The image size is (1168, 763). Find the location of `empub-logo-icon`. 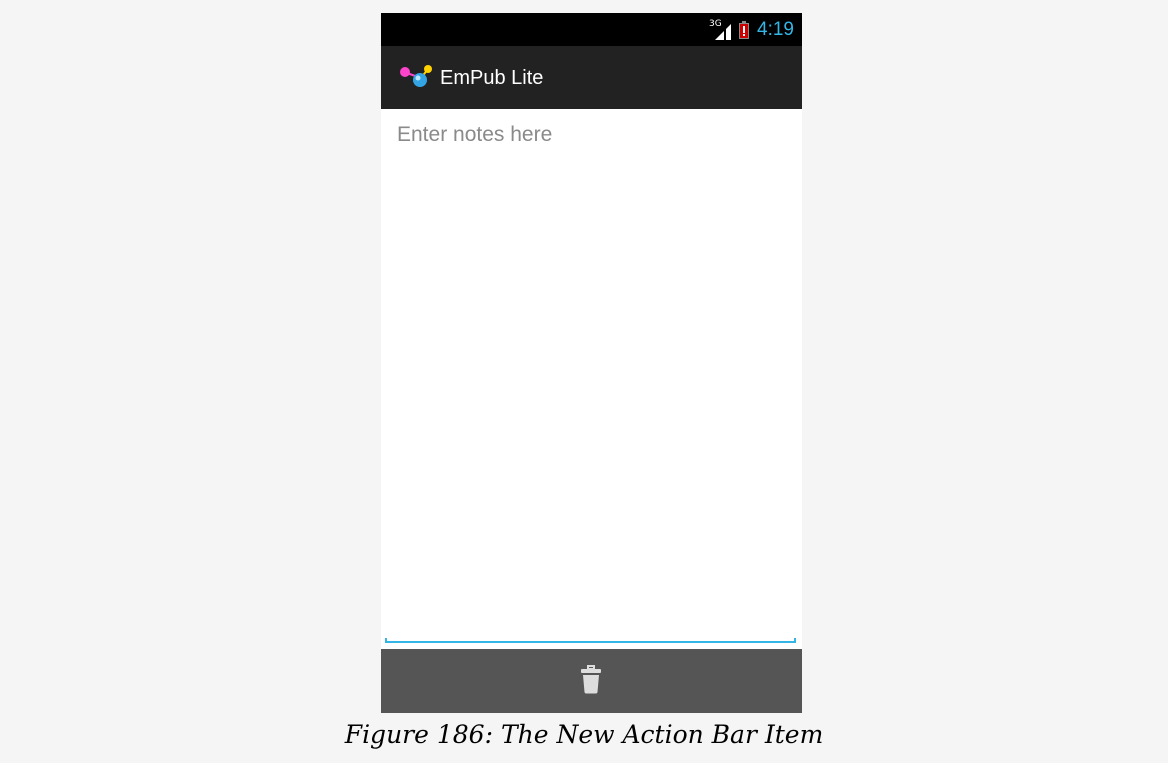

empub-logo-icon is located at coordinates (416, 77).